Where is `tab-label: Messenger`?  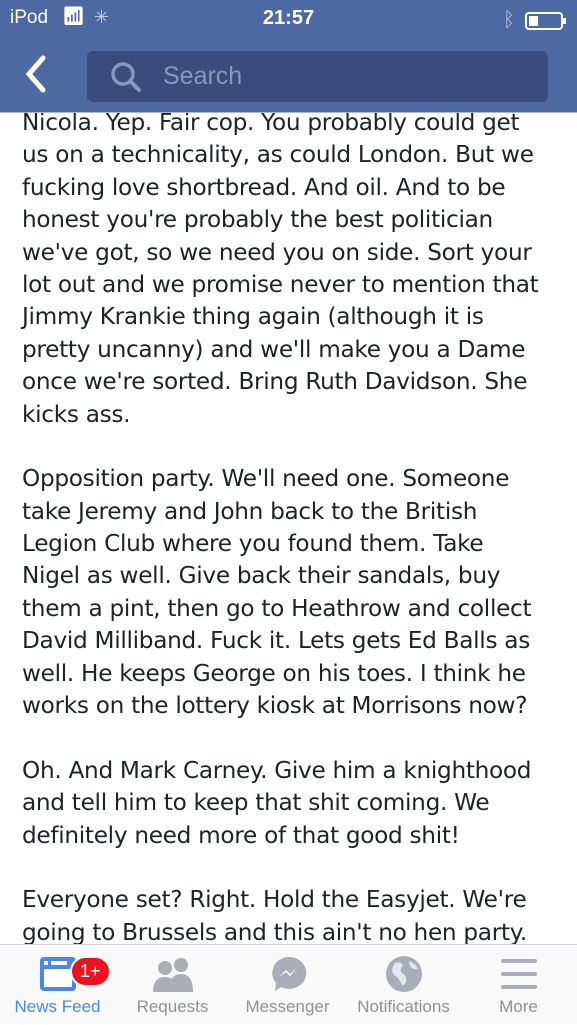
tab-label: Messenger is located at coordinates (287, 1006).